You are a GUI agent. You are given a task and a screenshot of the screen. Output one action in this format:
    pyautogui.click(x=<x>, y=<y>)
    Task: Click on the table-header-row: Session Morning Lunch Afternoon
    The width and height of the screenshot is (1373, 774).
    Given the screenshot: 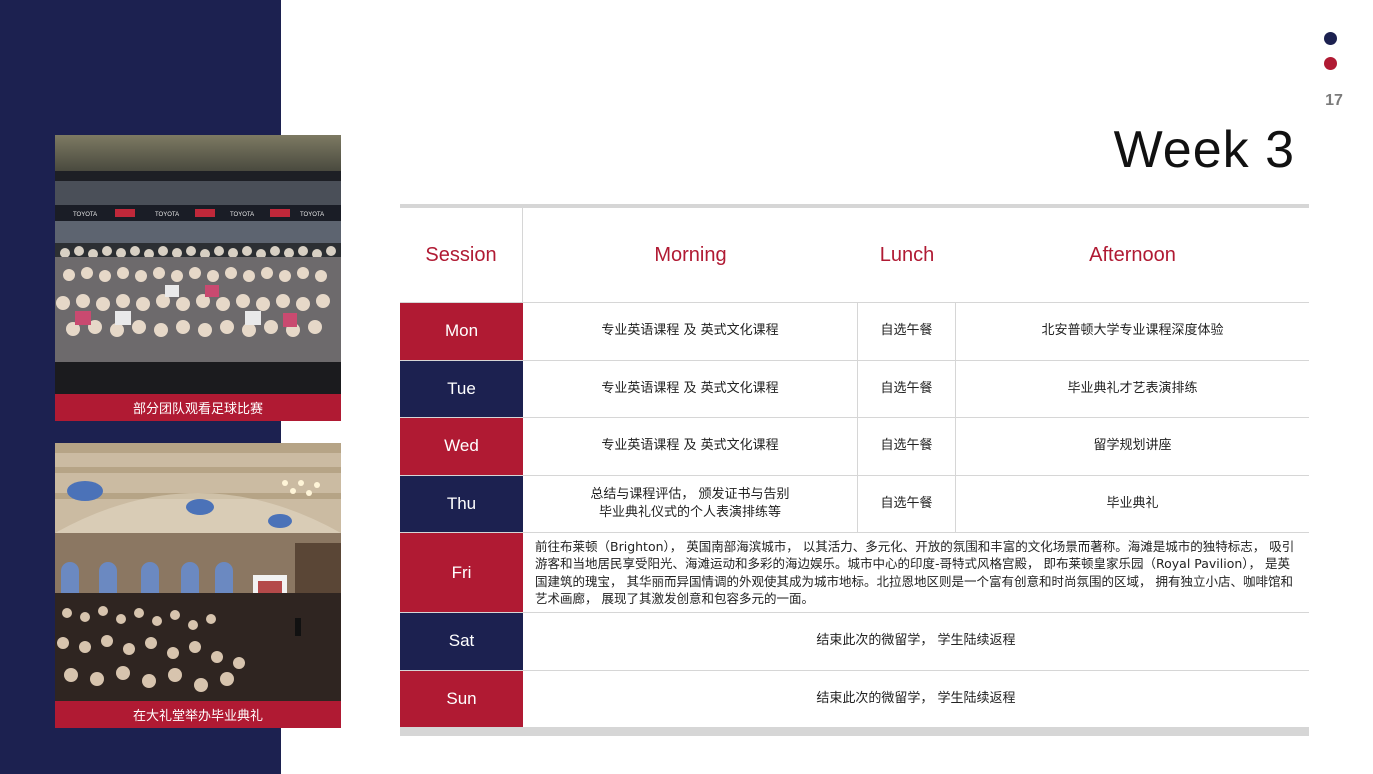 What is the action you would take?
    pyautogui.click(x=854, y=255)
    